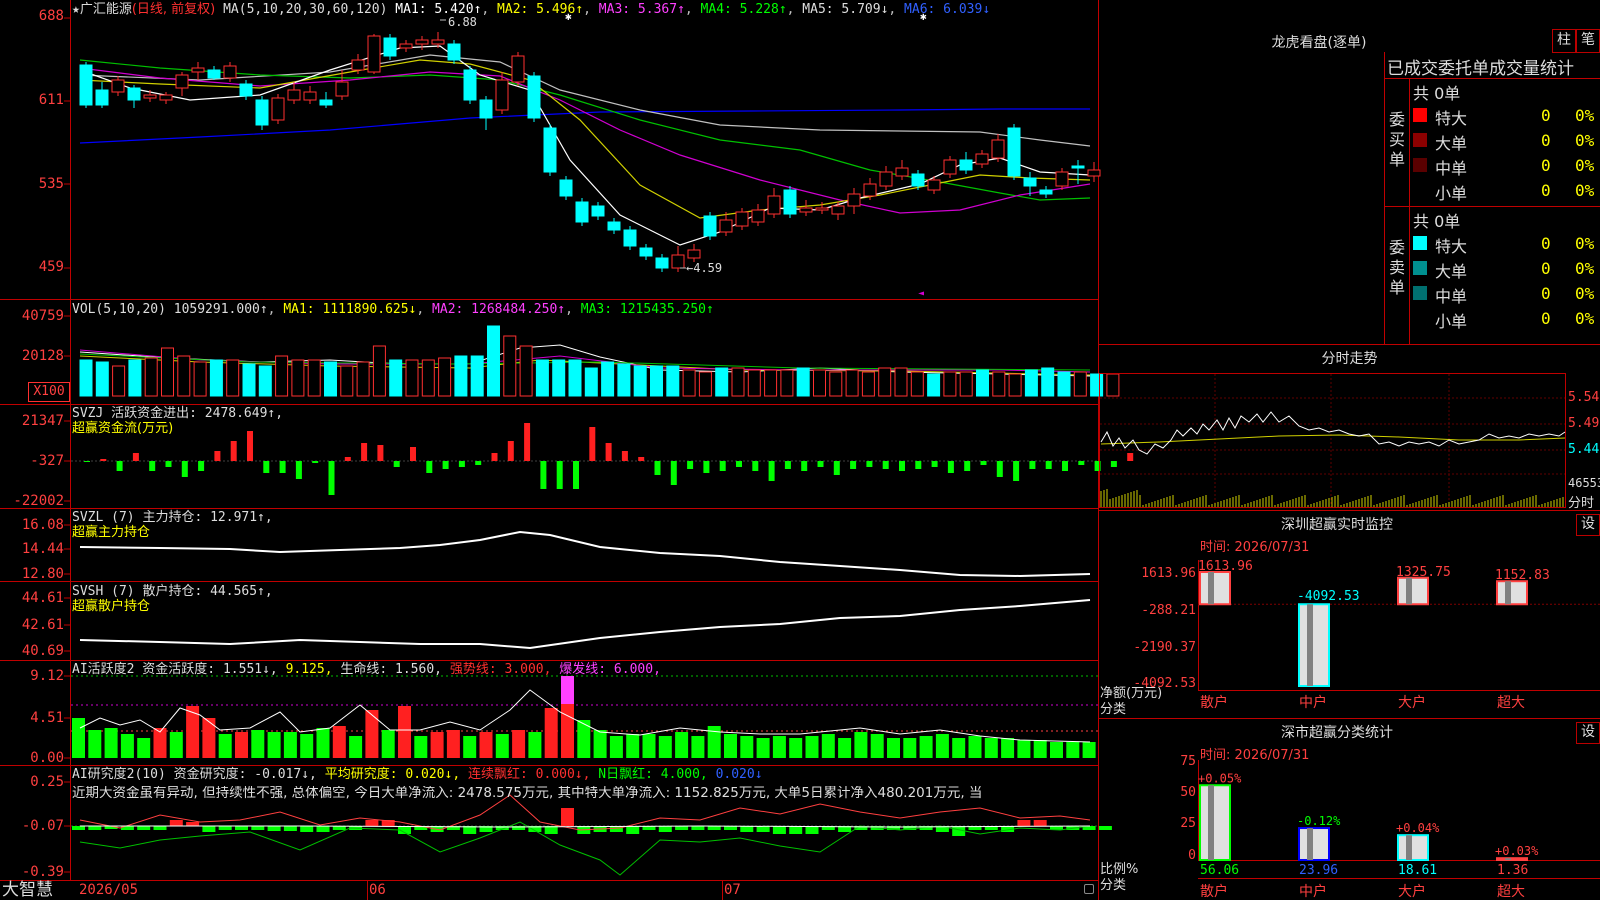  I want to click on burst-bar, so click(567, 690).